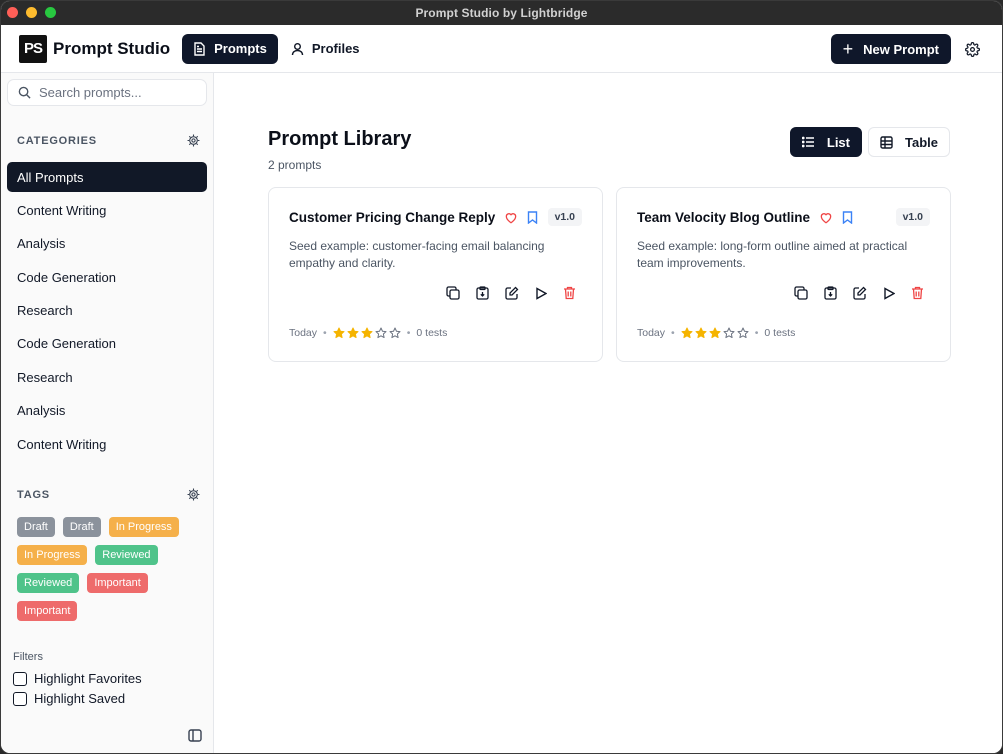 This screenshot has width=1003, height=754. What do you see at coordinates (921, 142) in the screenshot?
I see `table-view-label: Table` at bounding box center [921, 142].